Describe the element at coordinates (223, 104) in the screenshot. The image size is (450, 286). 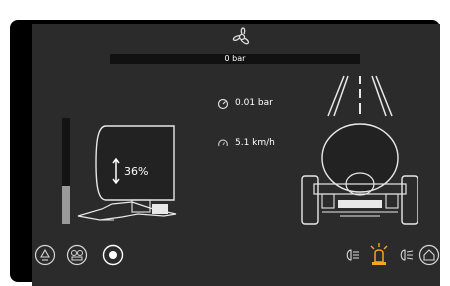
I see `gauge-icon` at that location.